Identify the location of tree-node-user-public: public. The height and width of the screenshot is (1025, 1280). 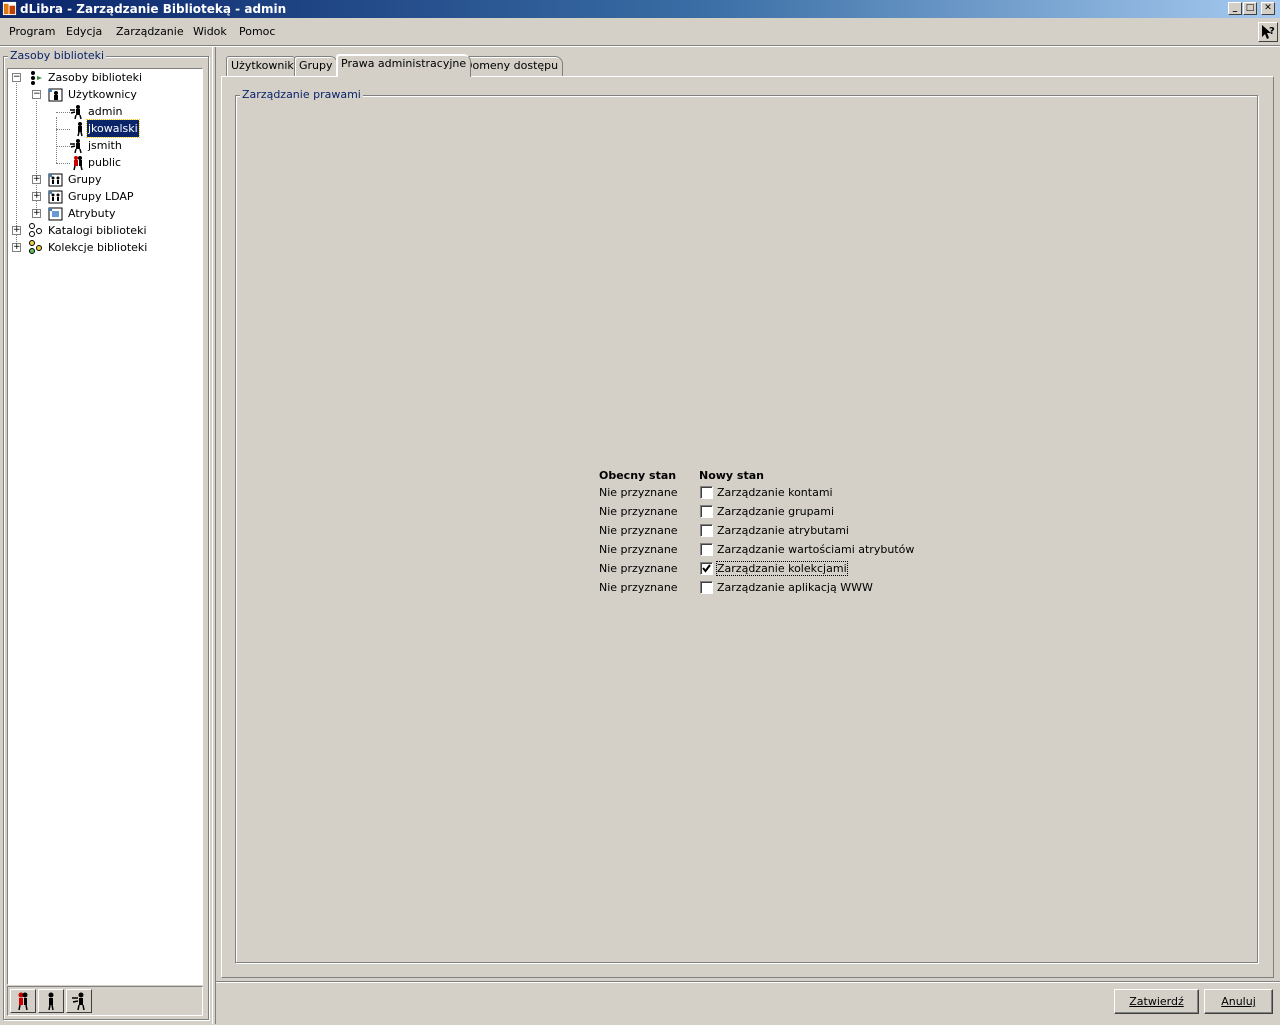
(103, 162).